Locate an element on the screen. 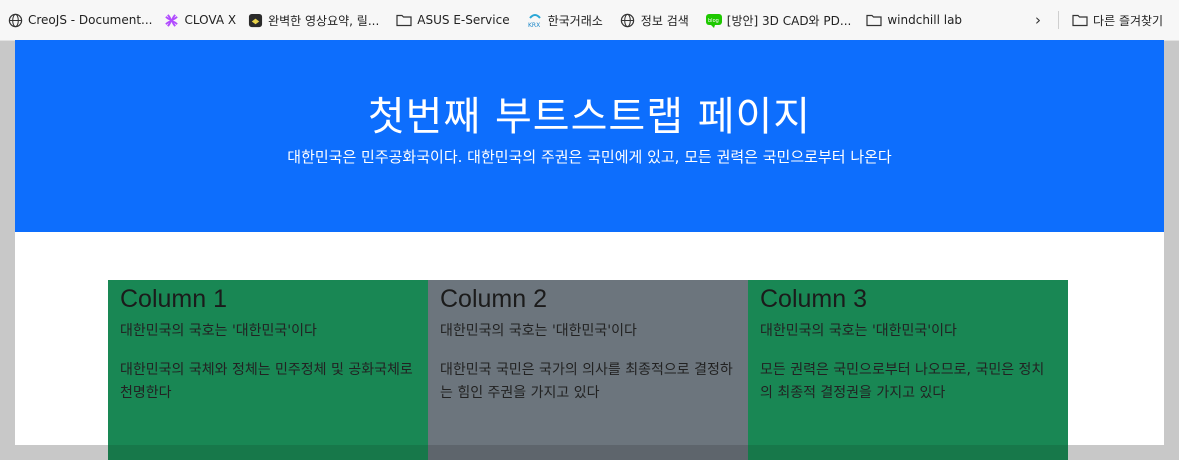 This screenshot has height=460, width=1179. bookmark-other-favorites: 다른 즐겨찾기 is located at coordinates (1118, 20).